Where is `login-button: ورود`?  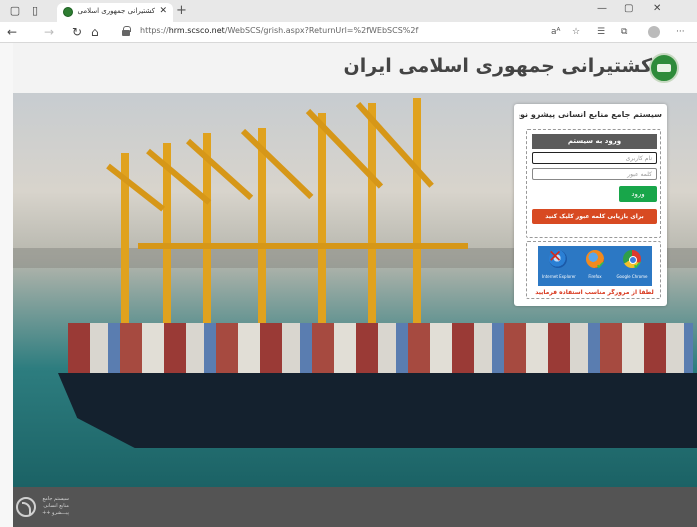 login-button: ورود is located at coordinates (638, 194).